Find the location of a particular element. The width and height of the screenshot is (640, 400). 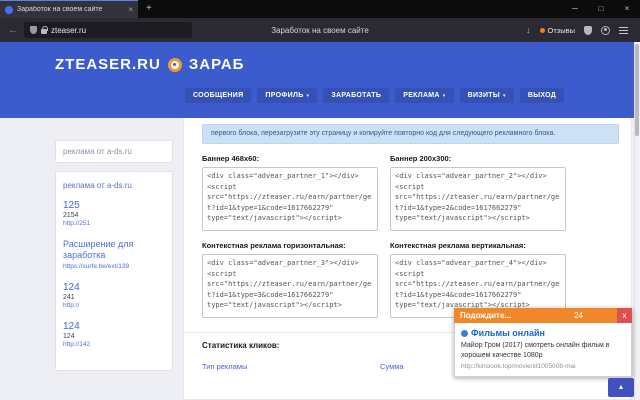

ad-title-link: Расширение для заработка is located at coordinates (114, 250).